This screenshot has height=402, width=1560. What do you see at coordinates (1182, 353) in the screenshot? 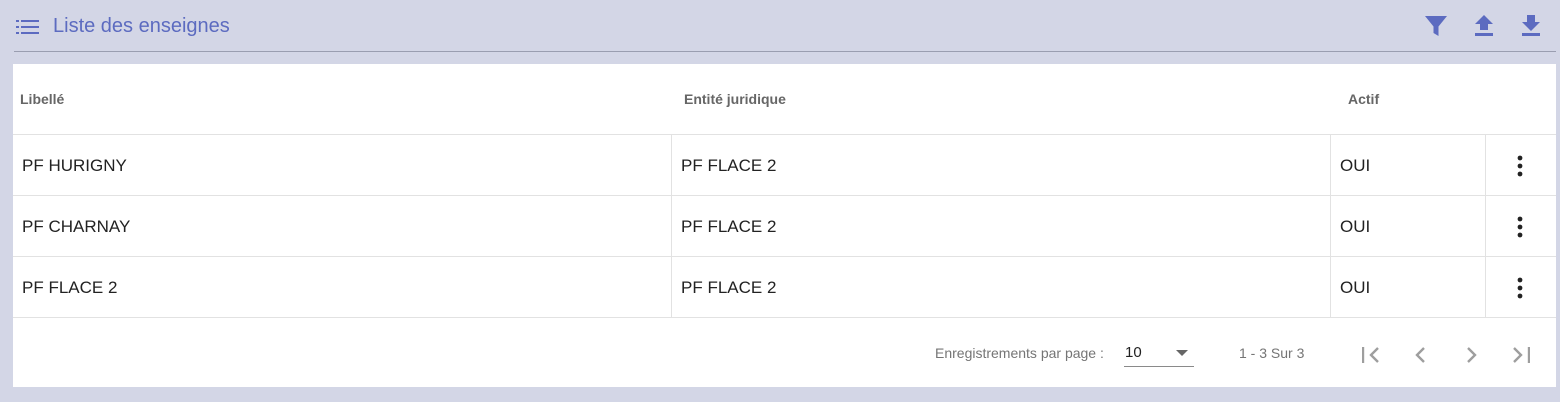
I see `dropdown-arrow-icon` at bounding box center [1182, 353].